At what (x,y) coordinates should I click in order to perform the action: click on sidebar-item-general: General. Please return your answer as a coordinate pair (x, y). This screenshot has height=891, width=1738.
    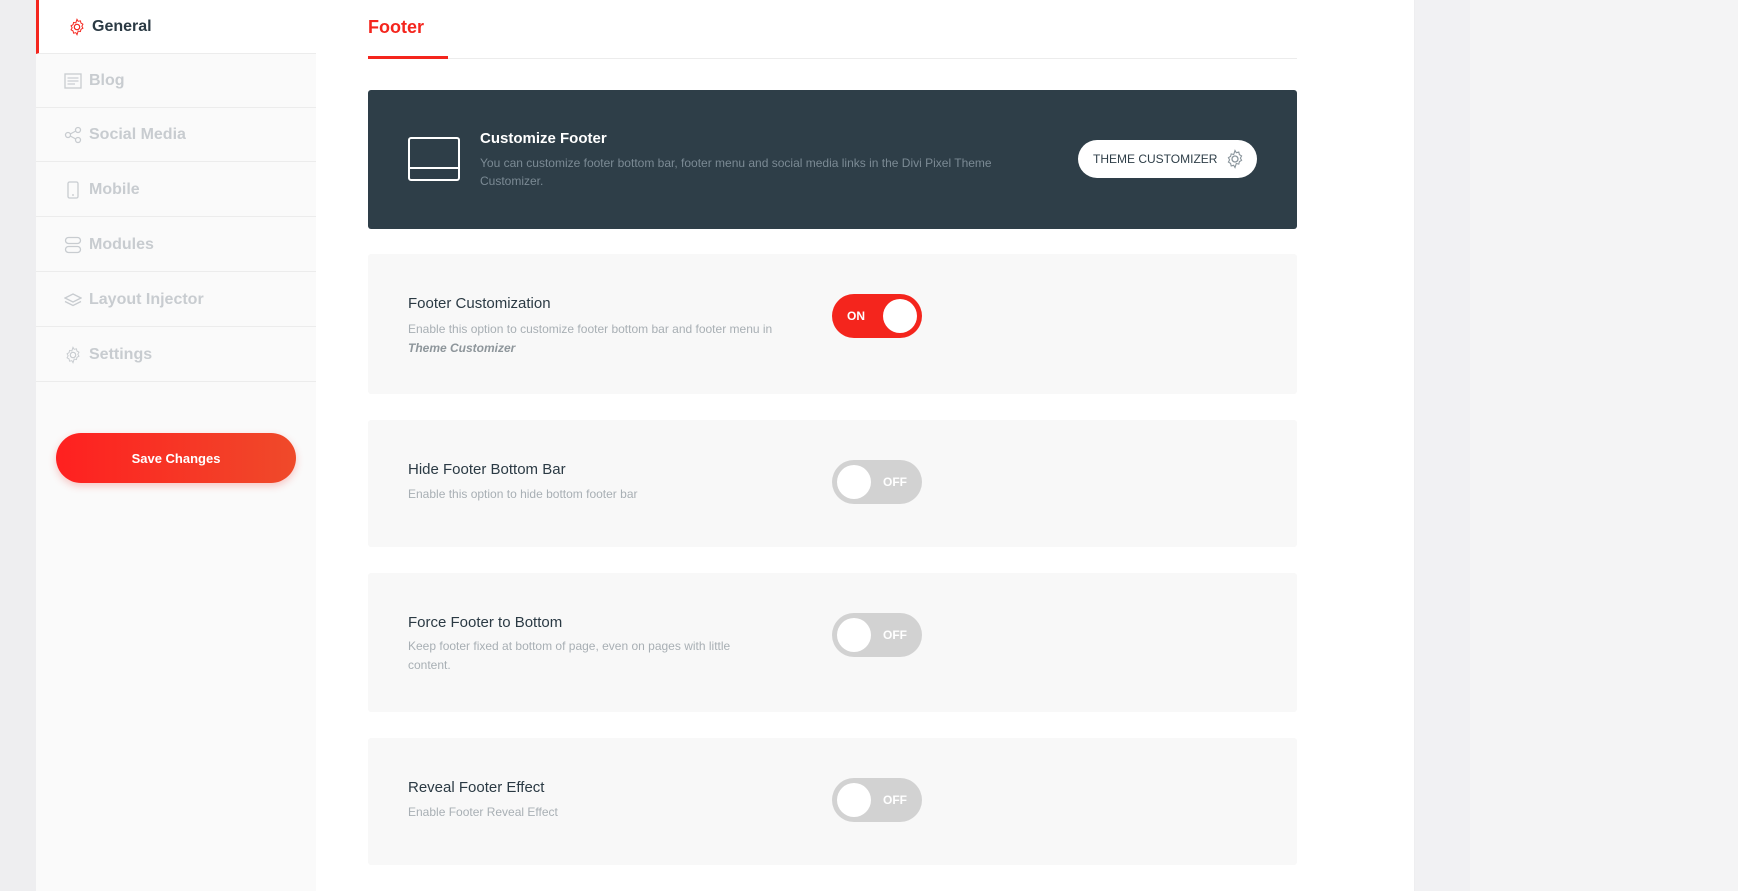
    Looking at the image, I should click on (176, 27).